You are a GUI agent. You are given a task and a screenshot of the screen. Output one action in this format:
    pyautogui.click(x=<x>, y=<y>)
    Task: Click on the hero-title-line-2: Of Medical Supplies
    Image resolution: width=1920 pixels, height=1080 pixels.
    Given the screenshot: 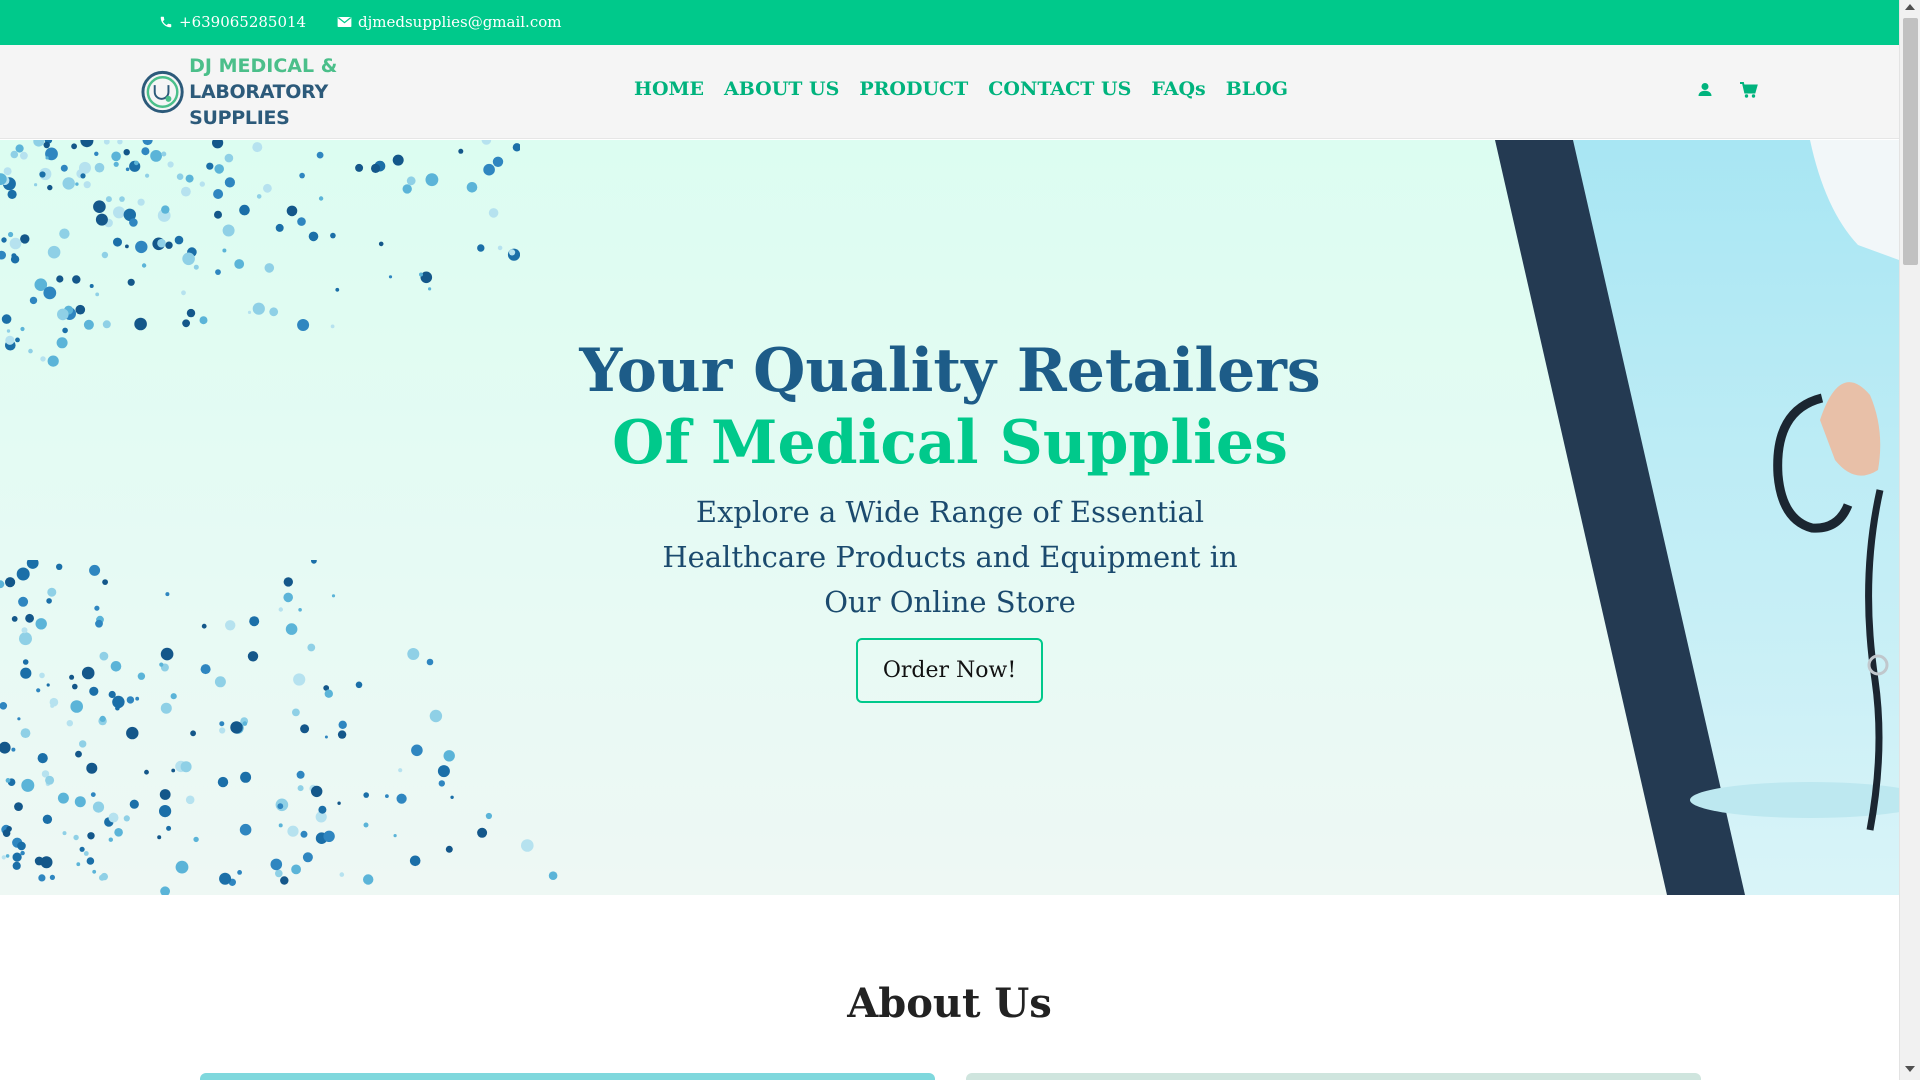 What is the action you would take?
    pyautogui.click(x=950, y=443)
    